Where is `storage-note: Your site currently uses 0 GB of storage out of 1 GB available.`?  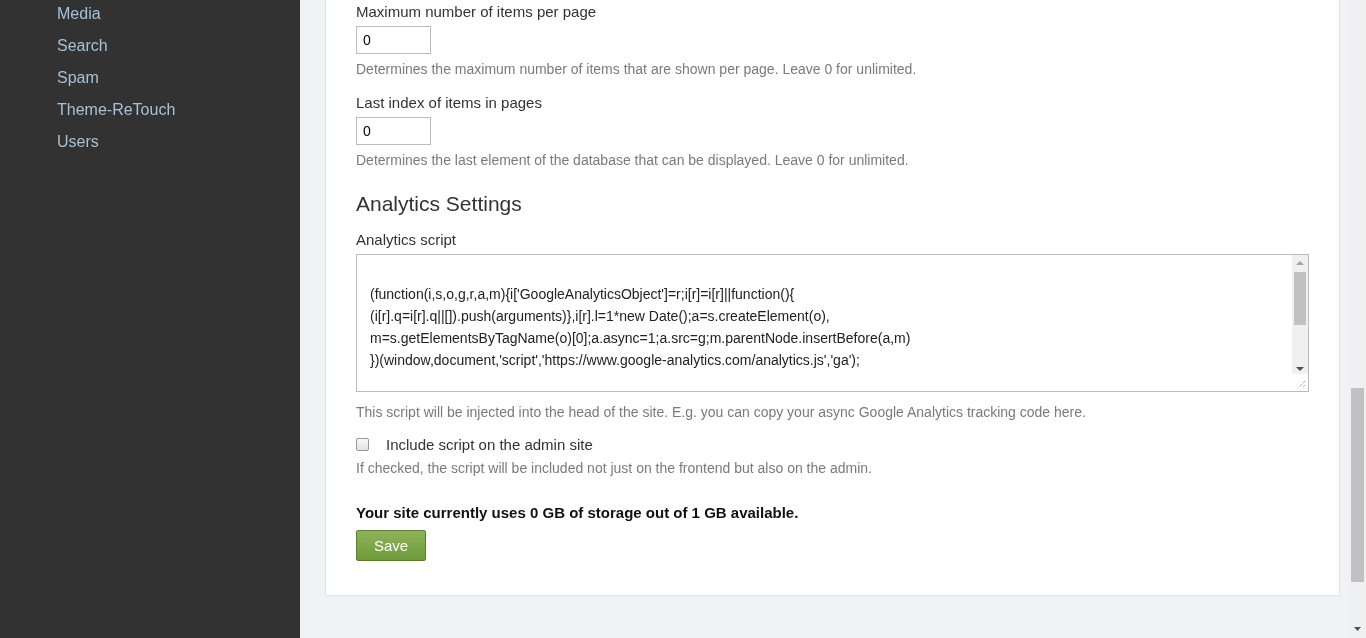
storage-note: Your site currently uses 0 GB of storage out of 1 GB available. is located at coordinates (577, 512).